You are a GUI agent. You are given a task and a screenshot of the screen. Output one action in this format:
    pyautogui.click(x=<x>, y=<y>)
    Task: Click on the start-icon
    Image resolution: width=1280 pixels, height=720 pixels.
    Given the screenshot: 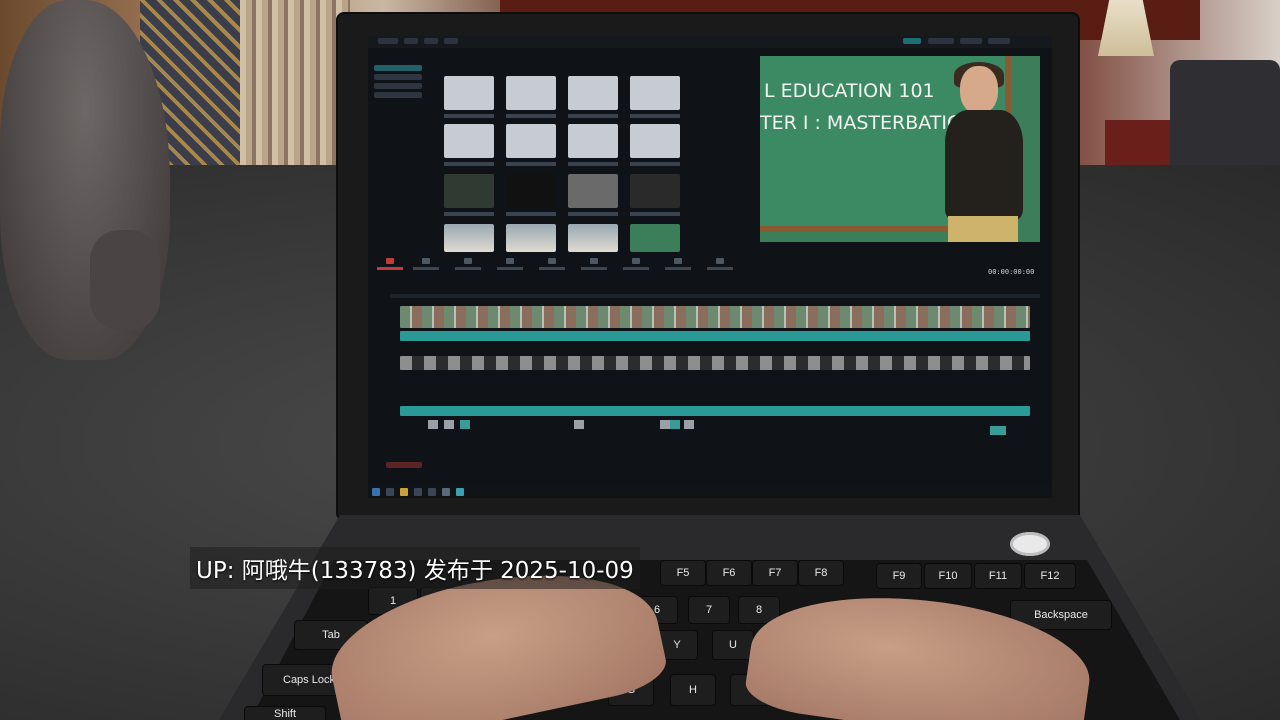 What is the action you would take?
    pyautogui.click(x=376, y=492)
    